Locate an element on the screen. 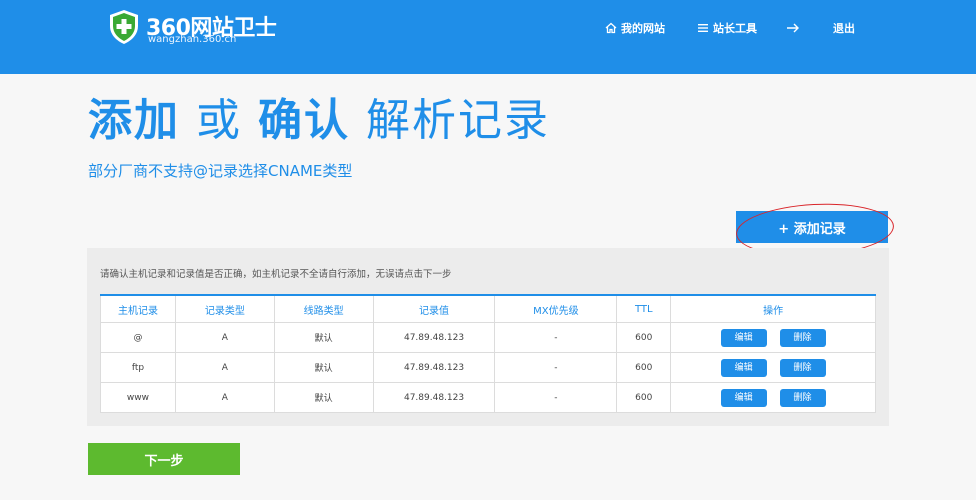 The image size is (976, 500). page-subtitle: 部分厂商不支持@记录选择CNAME类型 is located at coordinates (220, 171).